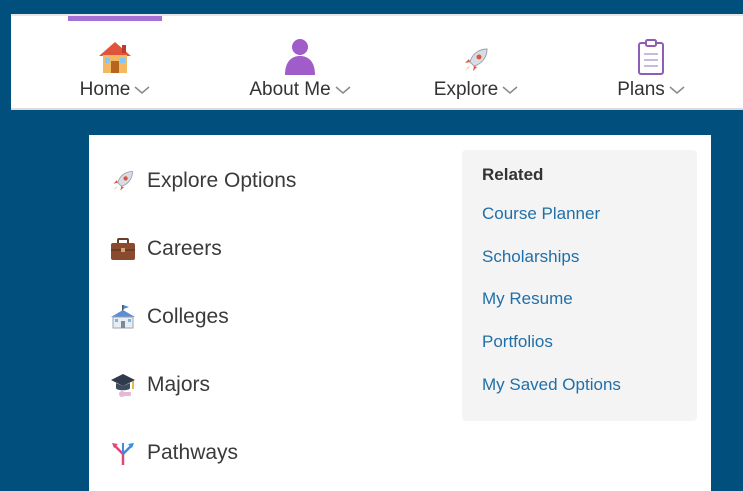 This screenshot has width=743, height=491. I want to click on nav-item-home-label: Home, so click(105, 89).